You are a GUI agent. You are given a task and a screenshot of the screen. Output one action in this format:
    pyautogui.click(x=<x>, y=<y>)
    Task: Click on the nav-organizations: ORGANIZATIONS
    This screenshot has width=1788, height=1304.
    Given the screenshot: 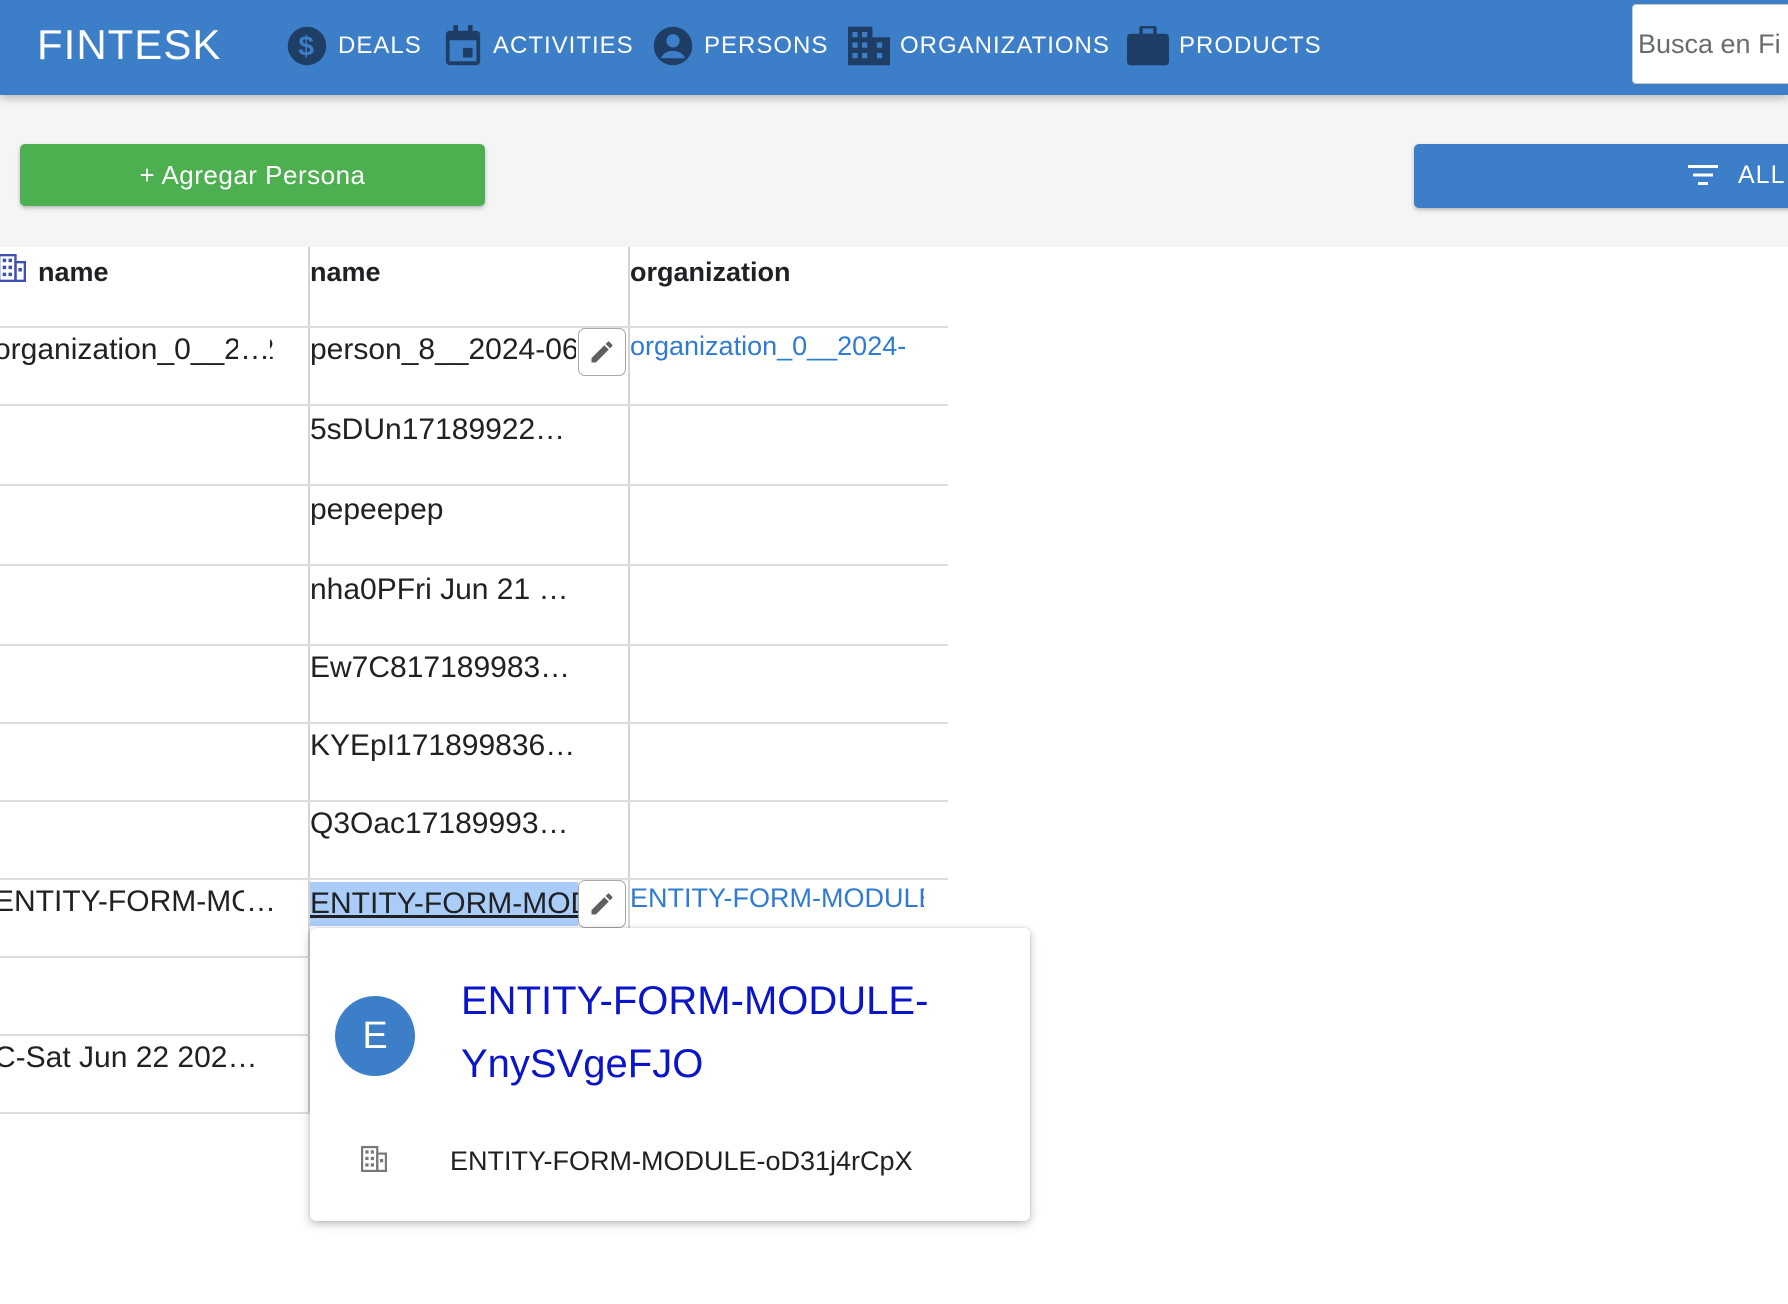 What is the action you would take?
    pyautogui.click(x=979, y=46)
    